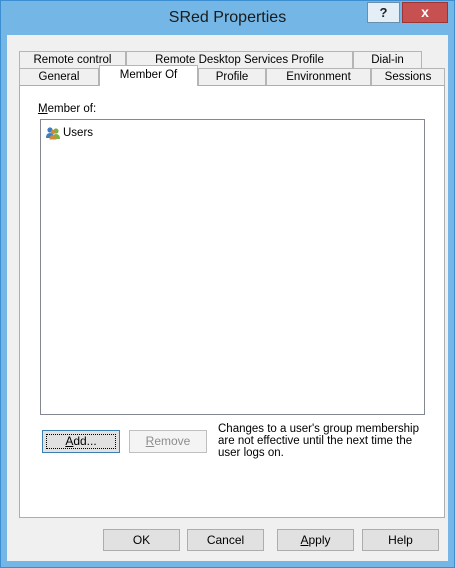  What do you see at coordinates (400, 540) in the screenshot?
I see `help-button: Help` at bounding box center [400, 540].